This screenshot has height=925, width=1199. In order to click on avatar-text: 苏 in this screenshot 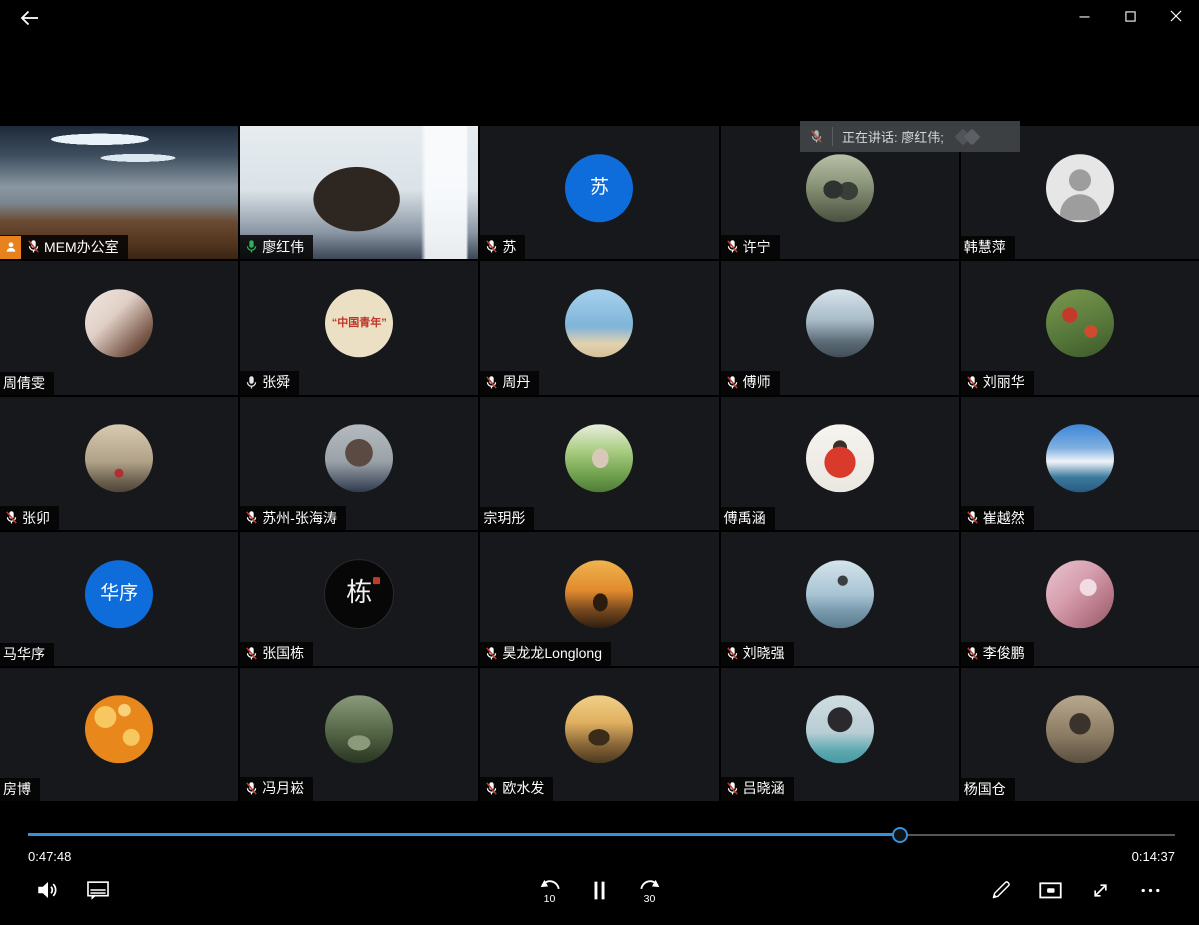, I will do `click(599, 188)`.